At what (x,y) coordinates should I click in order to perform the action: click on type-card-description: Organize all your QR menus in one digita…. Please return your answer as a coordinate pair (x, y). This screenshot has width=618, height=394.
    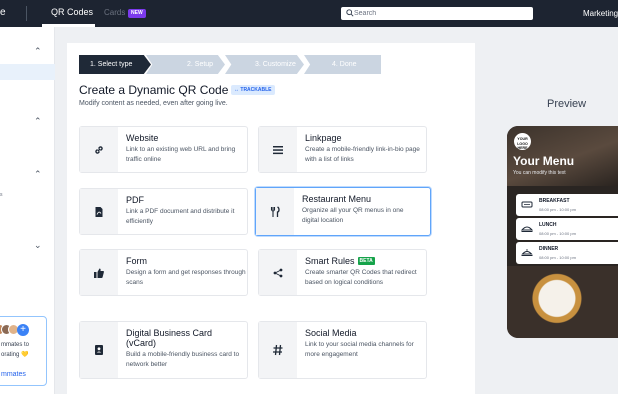
    Looking at the image, I should click on (353, 215).